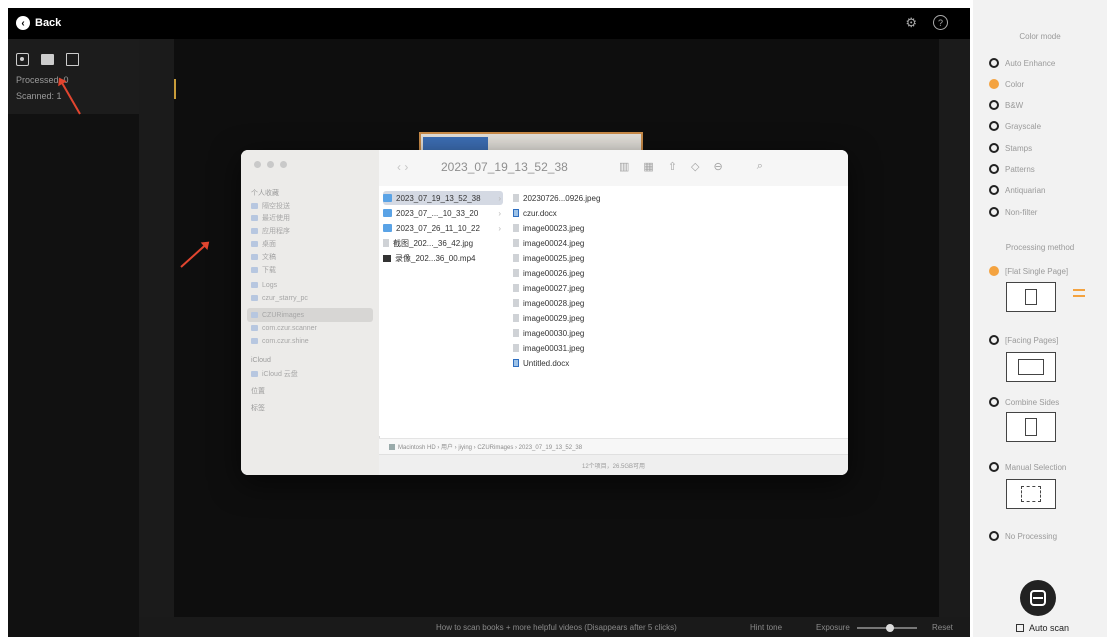 The image size is (1107, 637). What do you see at coordinates (1023, 340) in the screenshot?
I see `option-facing-pages: [Facing Pages]` at bounding box center [1023, 340].